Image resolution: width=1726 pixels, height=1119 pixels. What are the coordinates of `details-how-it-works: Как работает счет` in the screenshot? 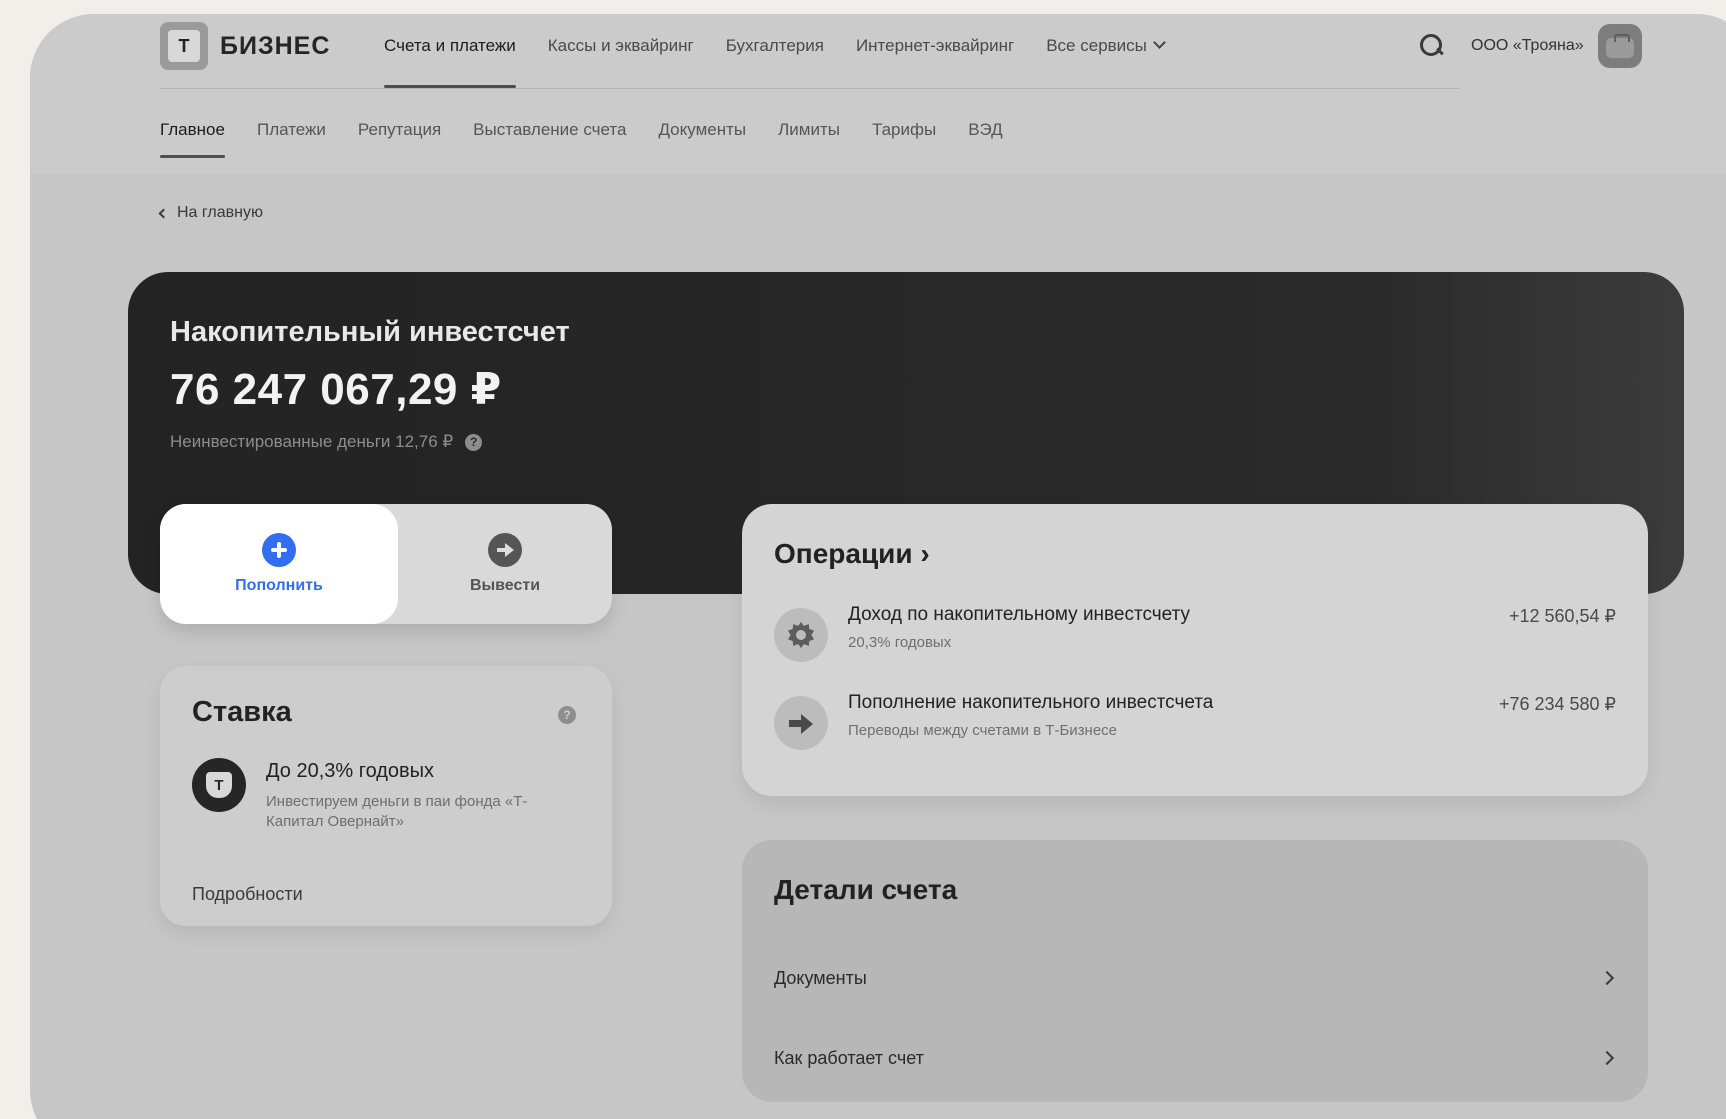 It's located at (1194, 1058).